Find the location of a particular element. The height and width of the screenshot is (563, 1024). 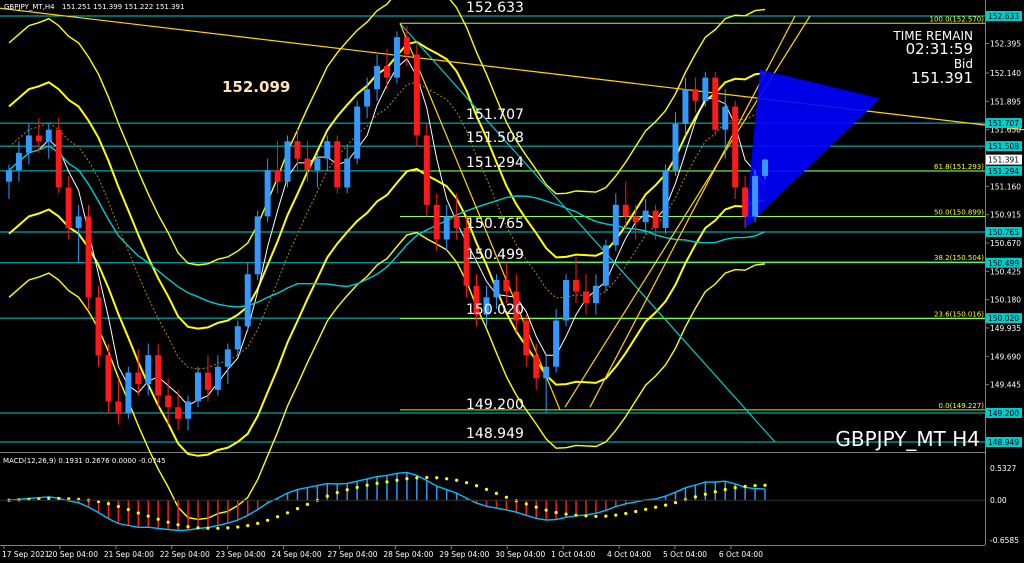

price-tick-label: 150.425 is located at coordinates (1005, 271).